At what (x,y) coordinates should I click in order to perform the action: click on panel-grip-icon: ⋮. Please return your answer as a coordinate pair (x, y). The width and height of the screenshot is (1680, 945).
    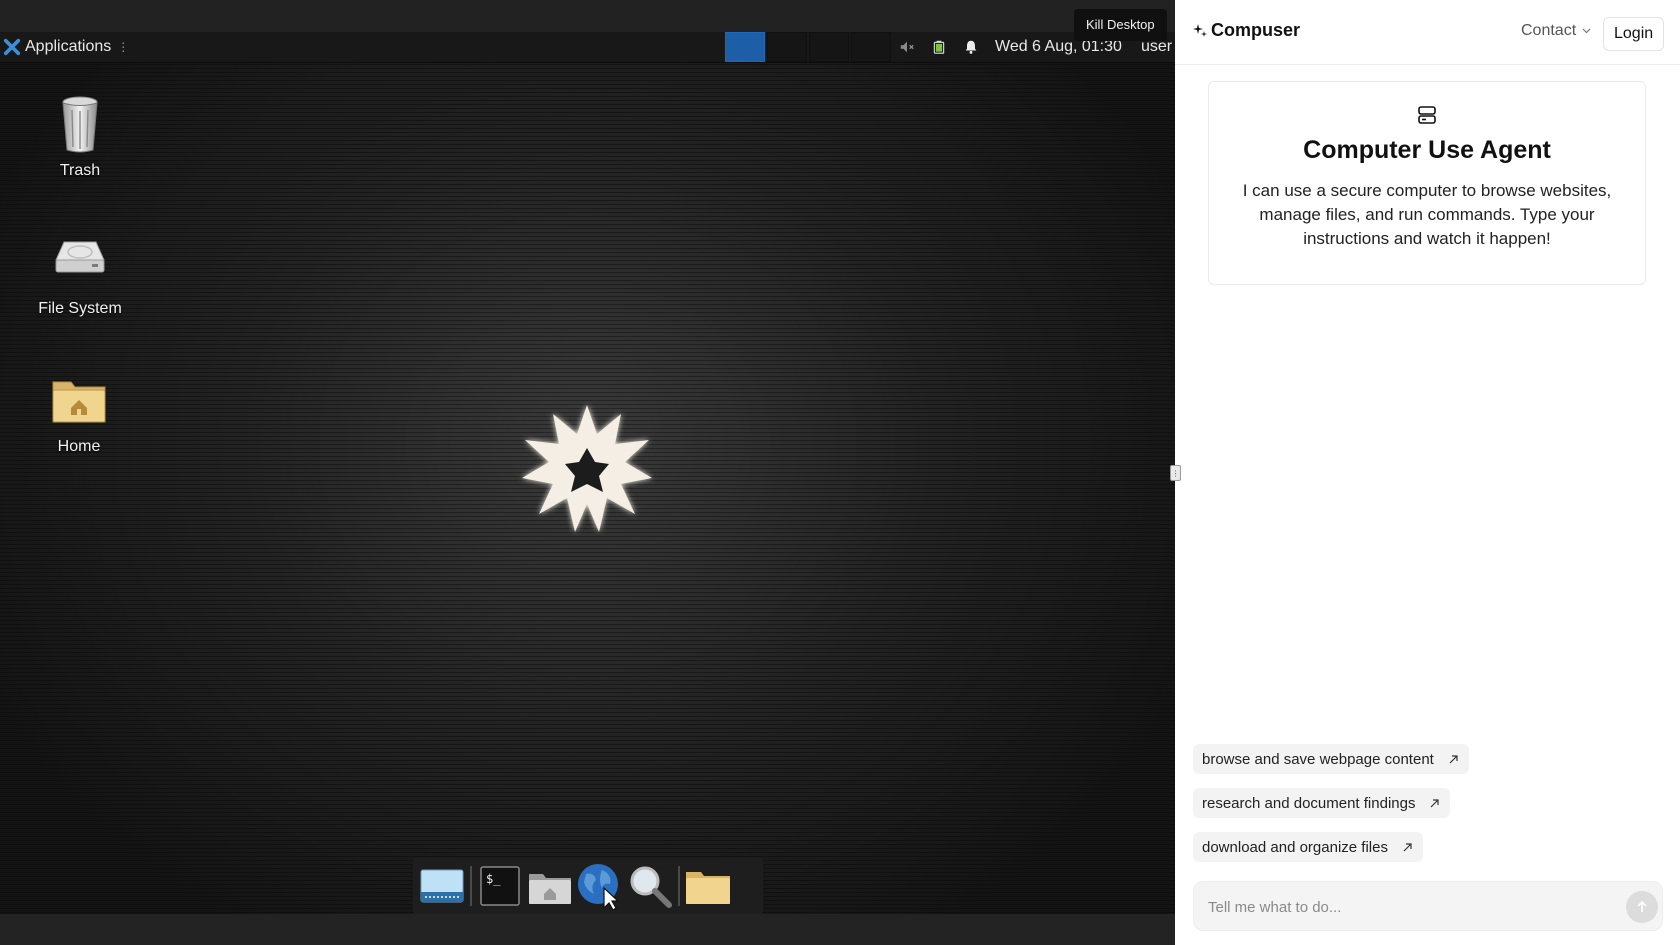
    Looking at the image, I should click on (123, 47).